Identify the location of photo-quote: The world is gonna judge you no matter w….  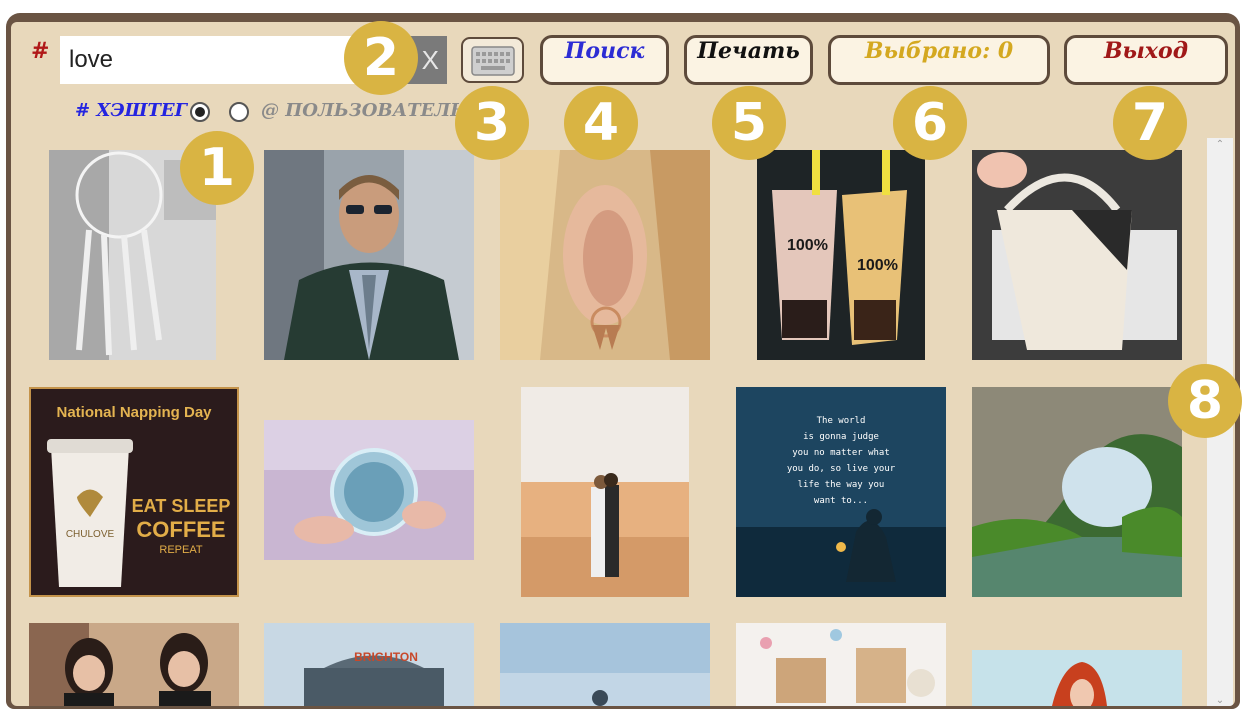
(841, 492).